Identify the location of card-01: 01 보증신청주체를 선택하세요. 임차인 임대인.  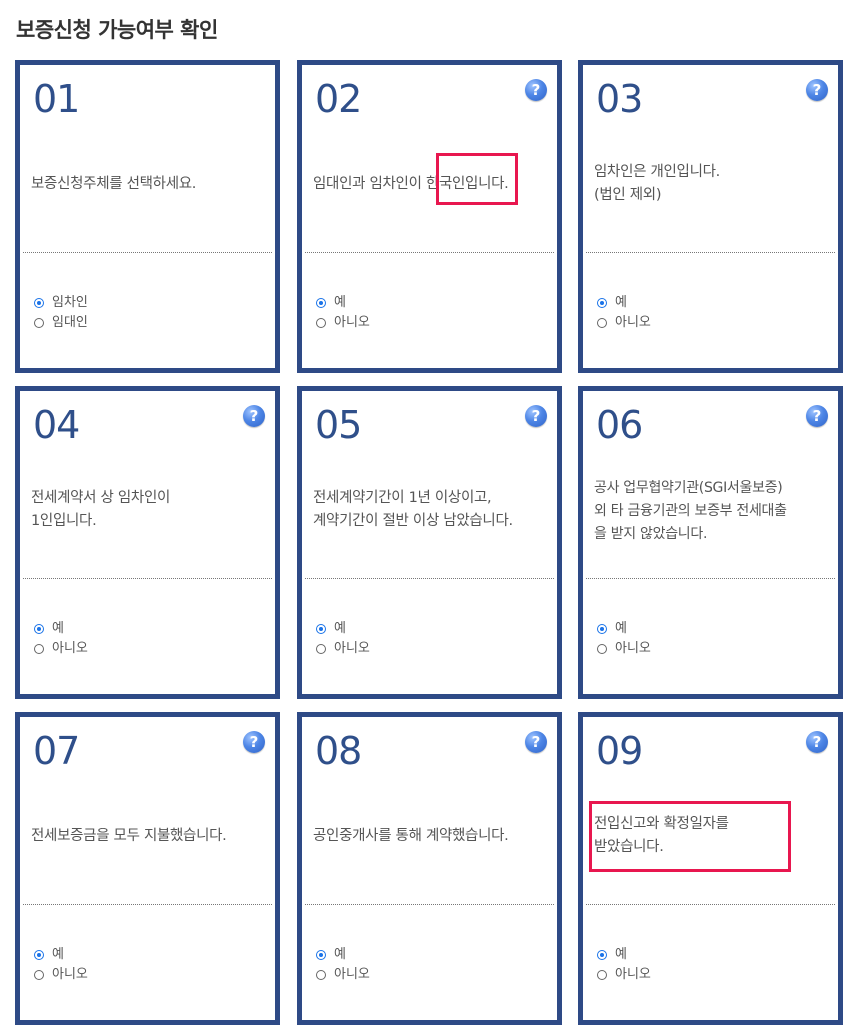
(147, 216).